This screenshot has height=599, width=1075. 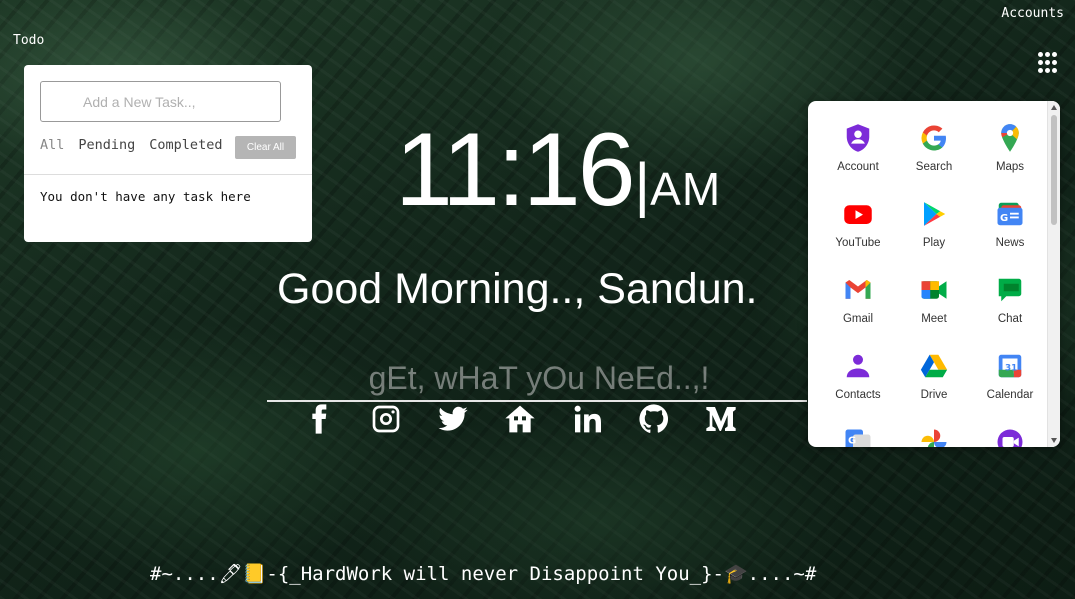 I want to click on news-icon: G, so click(x=1010, y=214).